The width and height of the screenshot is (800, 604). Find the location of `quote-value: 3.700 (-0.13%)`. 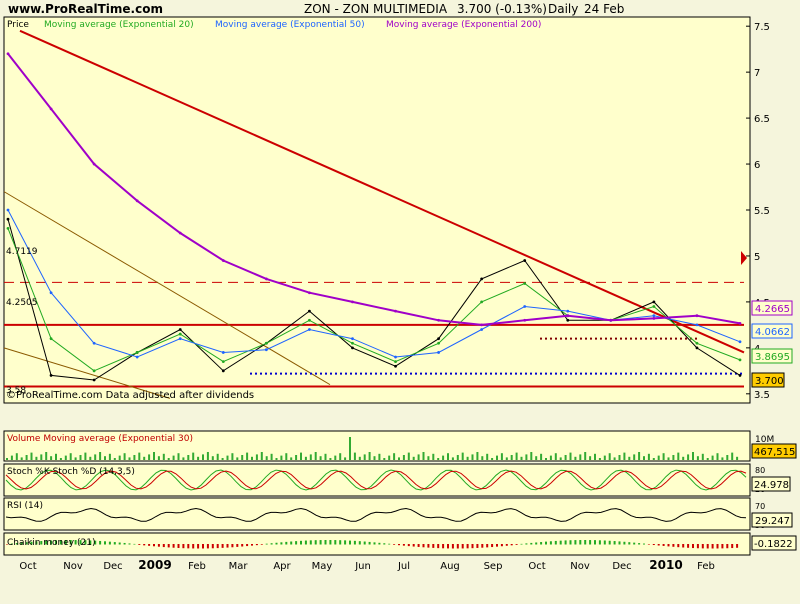

quote-value: 3.700 (-0.13%) is located at coordinates (502, 9).